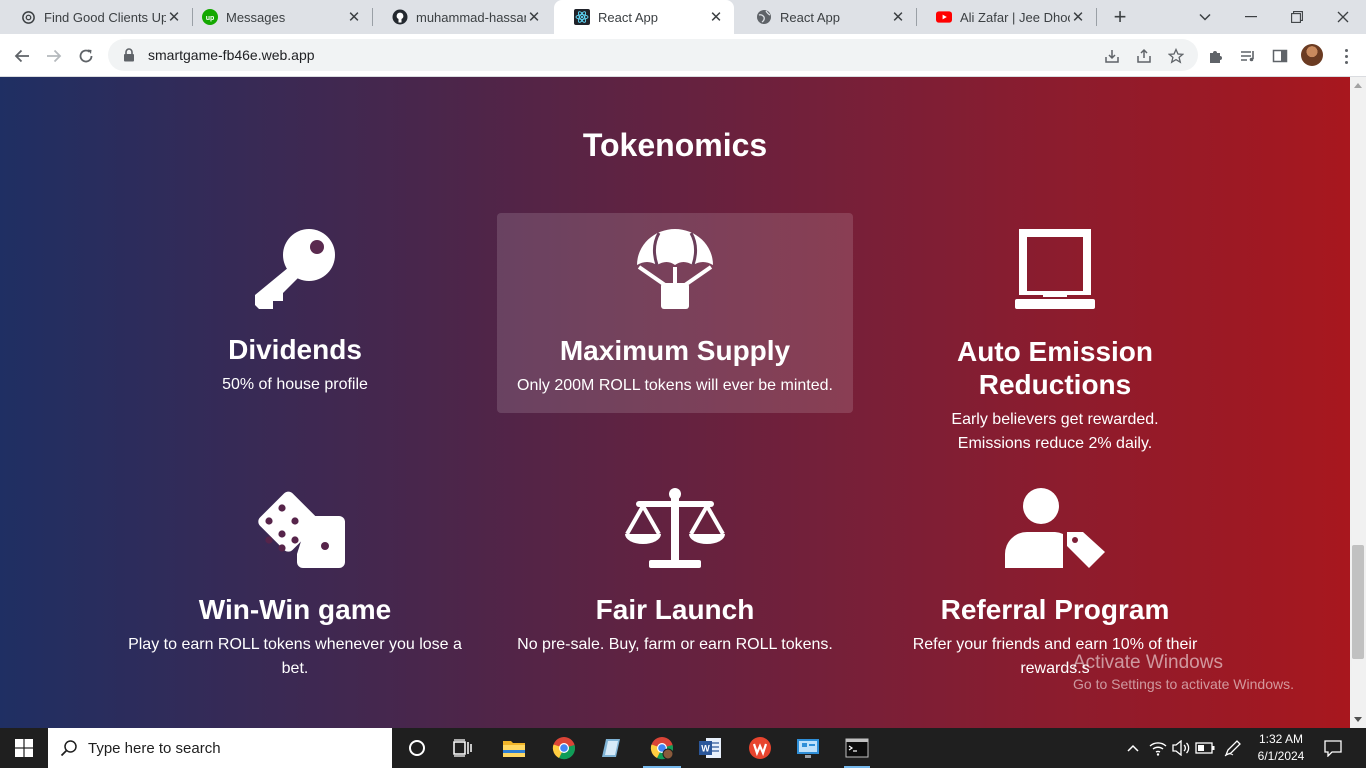 The width and height of the screenshot is (1366, 768). Describe the element at coordinates (1015, 17) in the screenshot. I see `tab-label: Ali Zafar | Jee Dhoond` at that location.